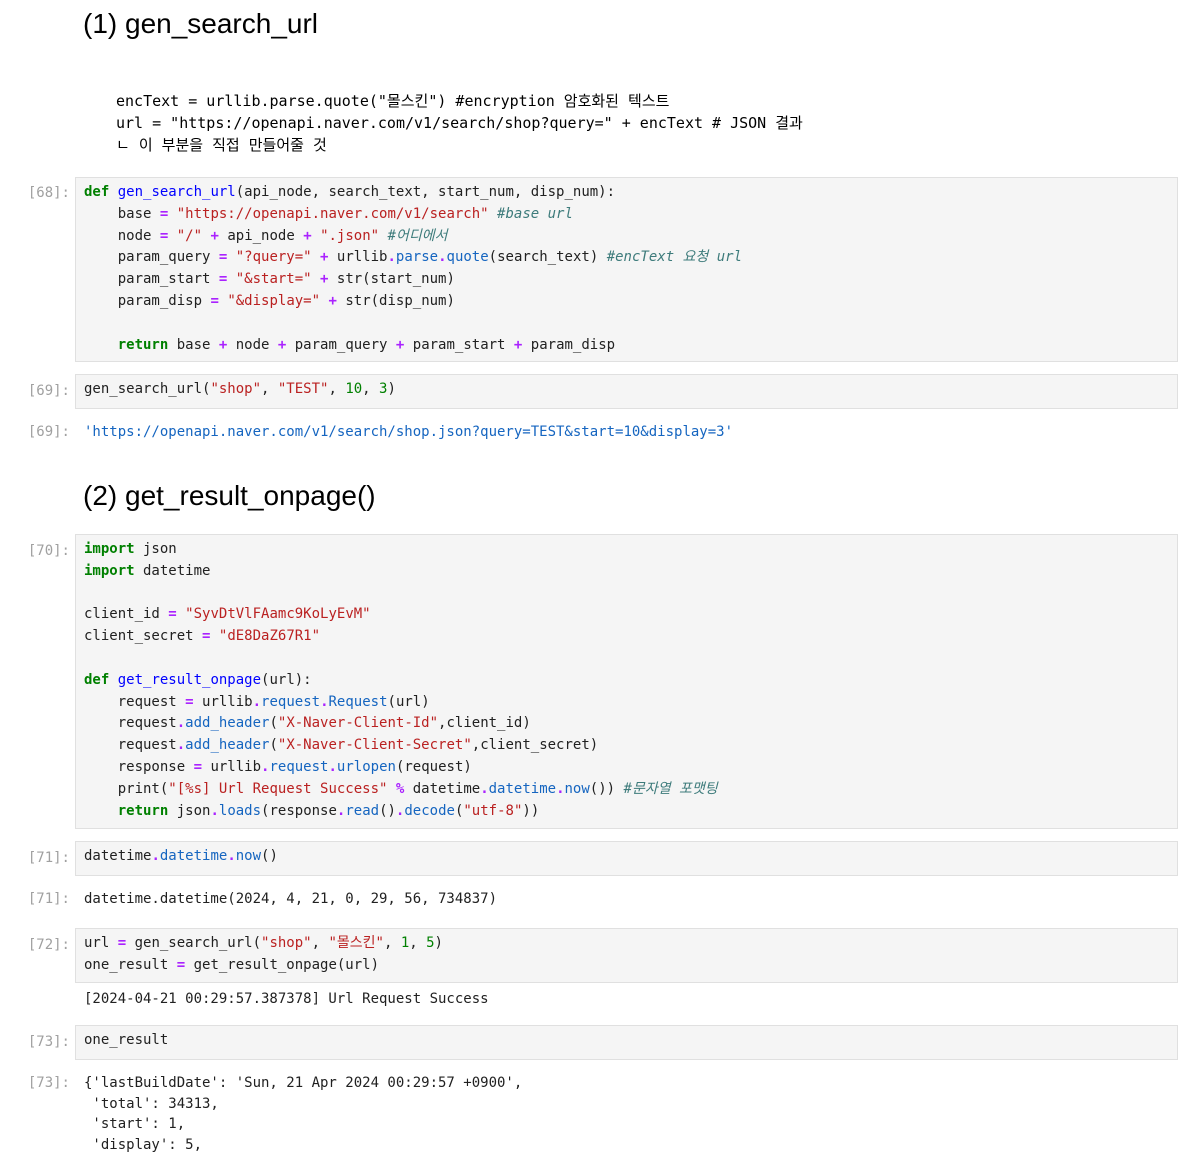  Describe the element at coordinates (240, 389) in the screenshot. I see `cell-69-code: gen_search_url("shop", "TEST", 10, 3)` at that location.